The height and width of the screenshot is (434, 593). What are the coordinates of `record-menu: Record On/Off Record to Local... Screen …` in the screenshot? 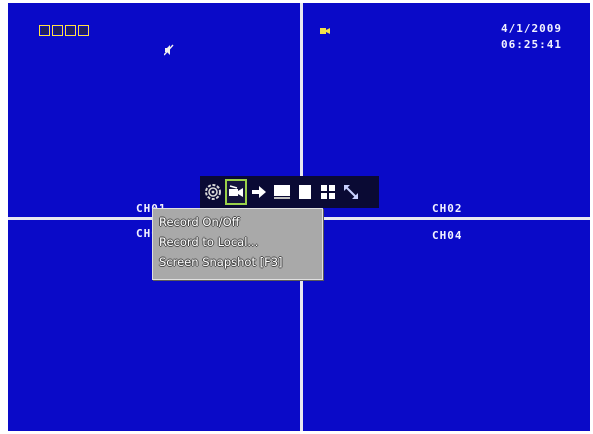 It's located at (237, 244).